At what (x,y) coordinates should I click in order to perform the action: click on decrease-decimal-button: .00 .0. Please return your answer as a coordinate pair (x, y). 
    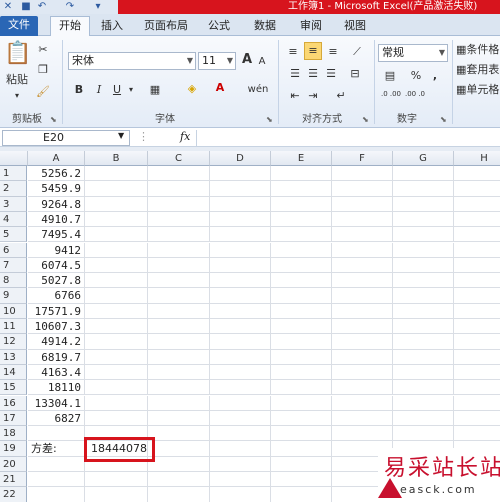
    Looking at the image, I should click on (415, 94).